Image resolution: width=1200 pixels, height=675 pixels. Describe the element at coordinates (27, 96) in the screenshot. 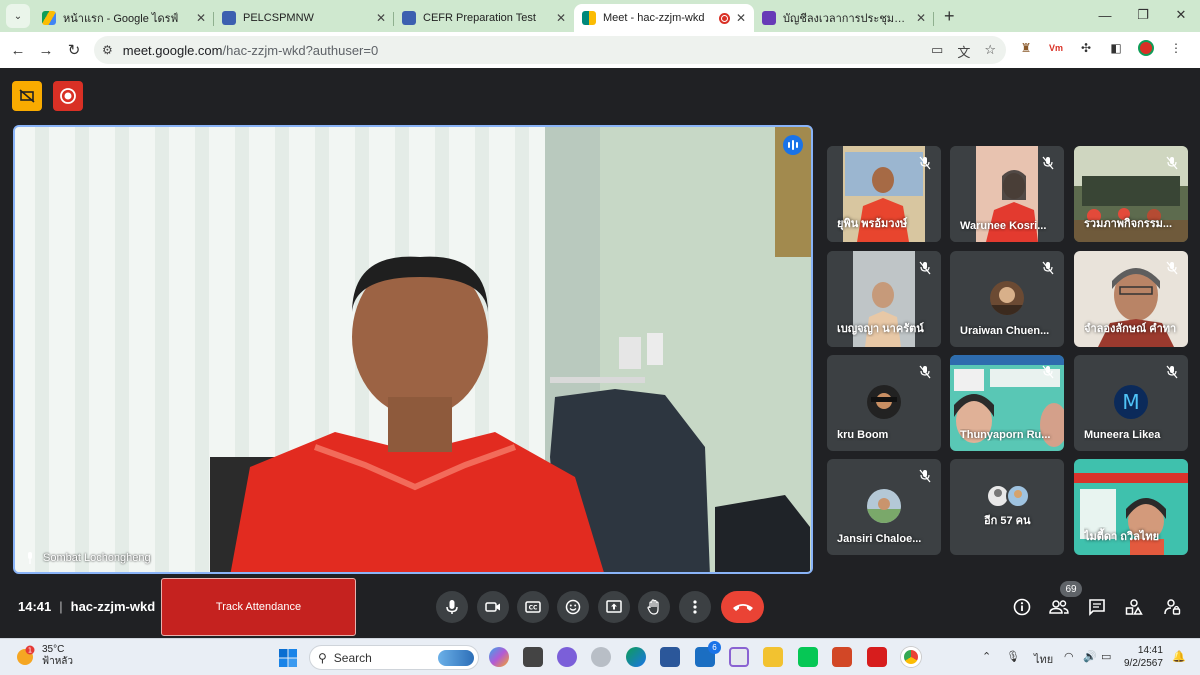

I see `captions-off-icon` at that location.